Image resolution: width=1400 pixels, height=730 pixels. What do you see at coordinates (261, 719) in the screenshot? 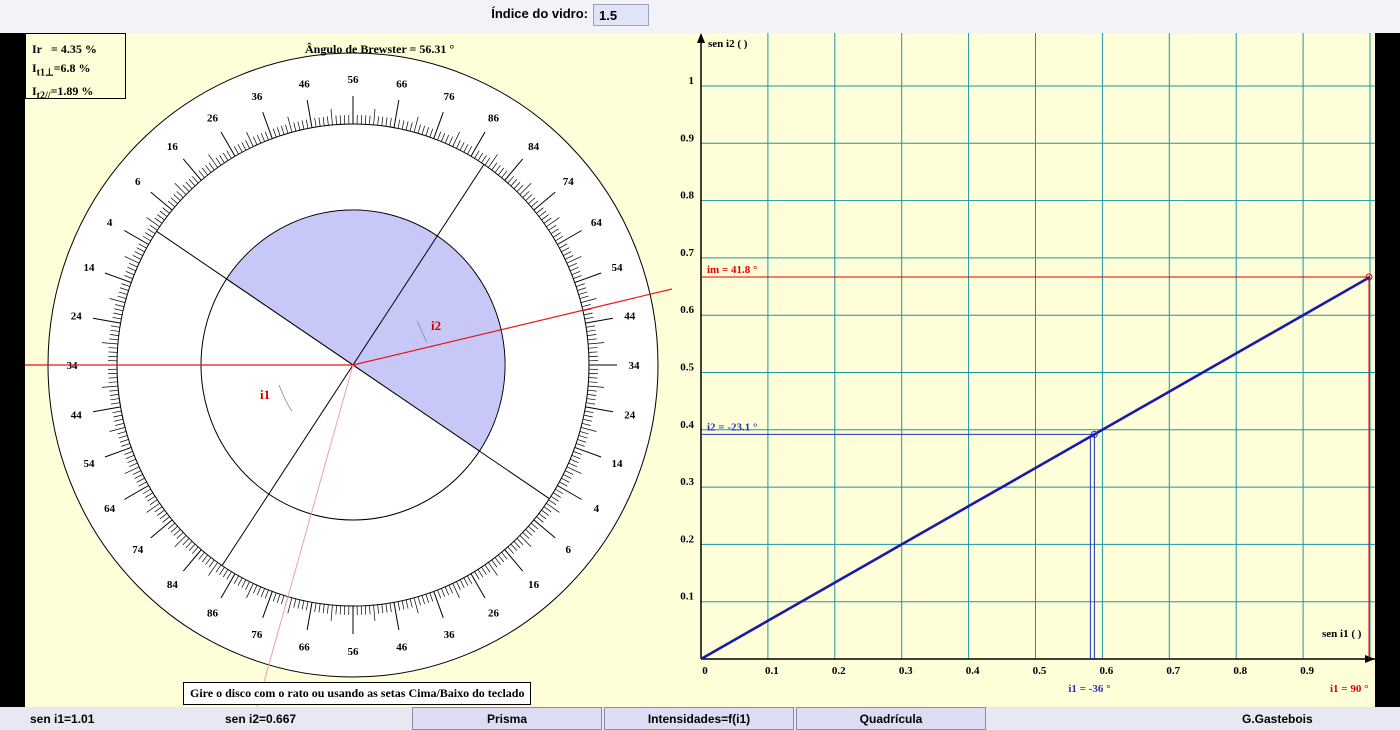
I see `sen-i2-readout: sen i2=0.667` at bounding box center [261, 719].